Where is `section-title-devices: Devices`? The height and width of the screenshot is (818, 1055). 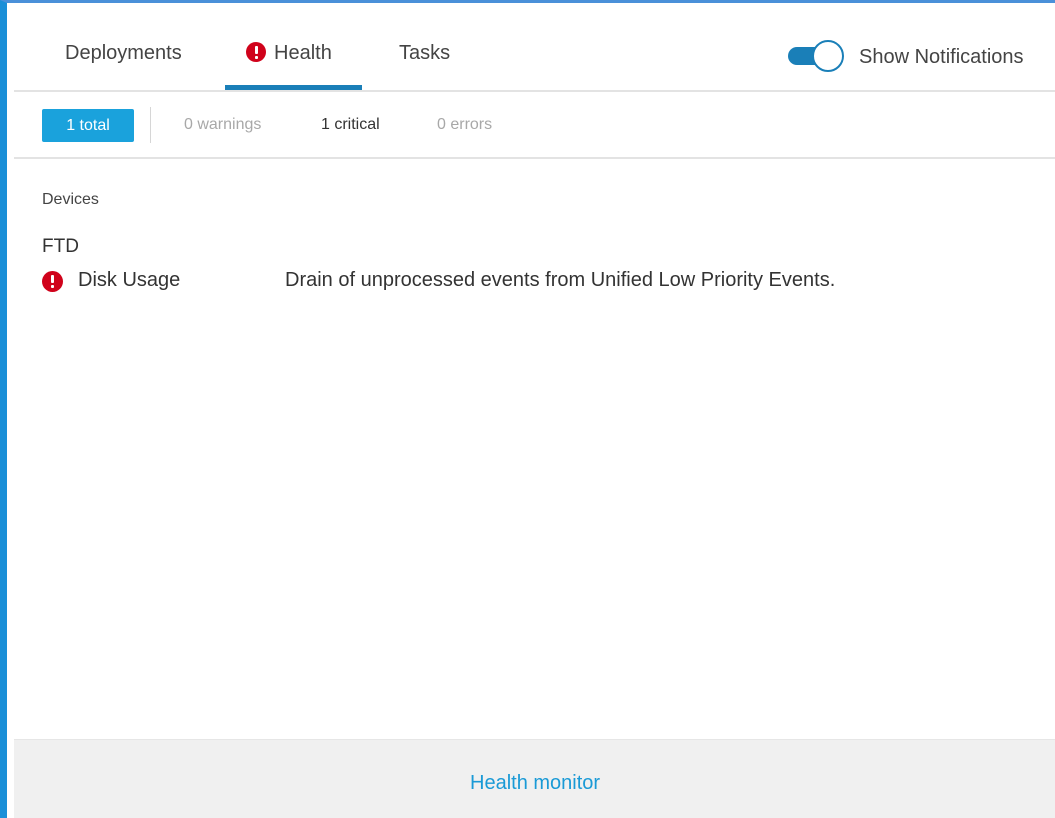 section-title-devices: Devices is located at coordinates (70, 199).